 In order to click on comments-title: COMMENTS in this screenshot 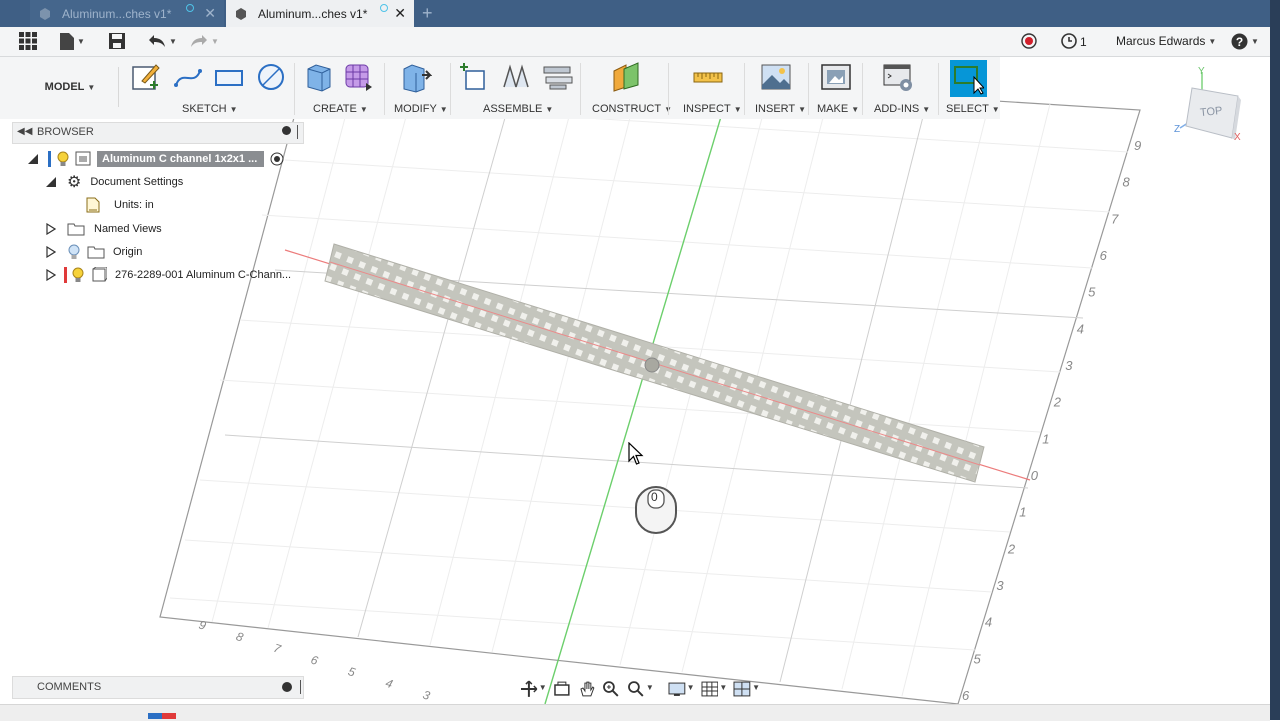, I will do `click(69, 687)`.